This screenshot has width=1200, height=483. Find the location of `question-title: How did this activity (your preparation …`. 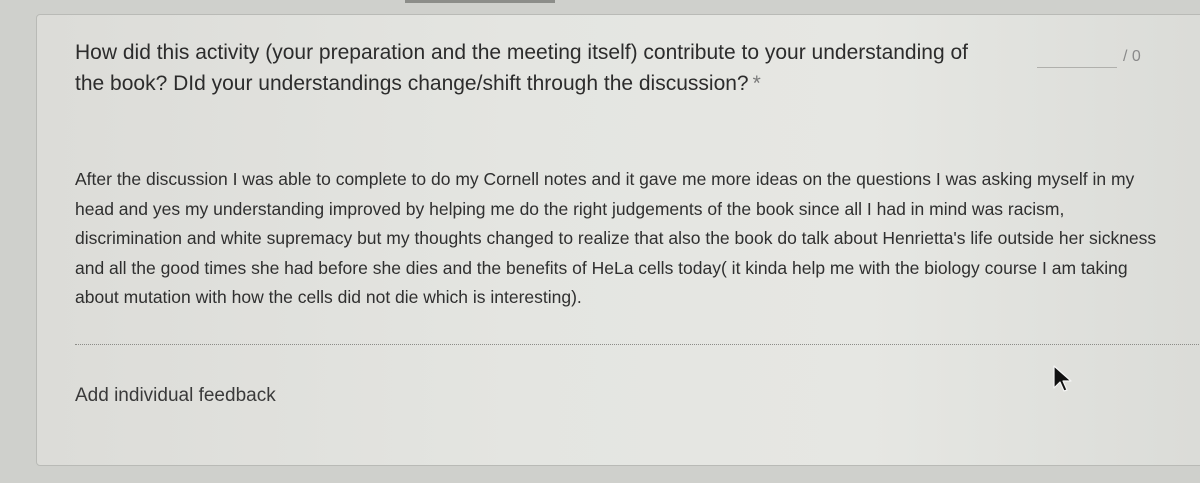

question-title: How did this activity (your preparation … is located at coordinates (525, 68).